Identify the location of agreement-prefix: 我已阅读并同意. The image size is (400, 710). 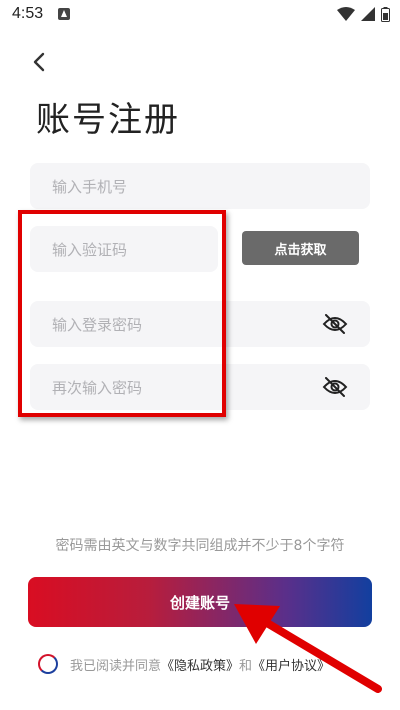
(116, 666).